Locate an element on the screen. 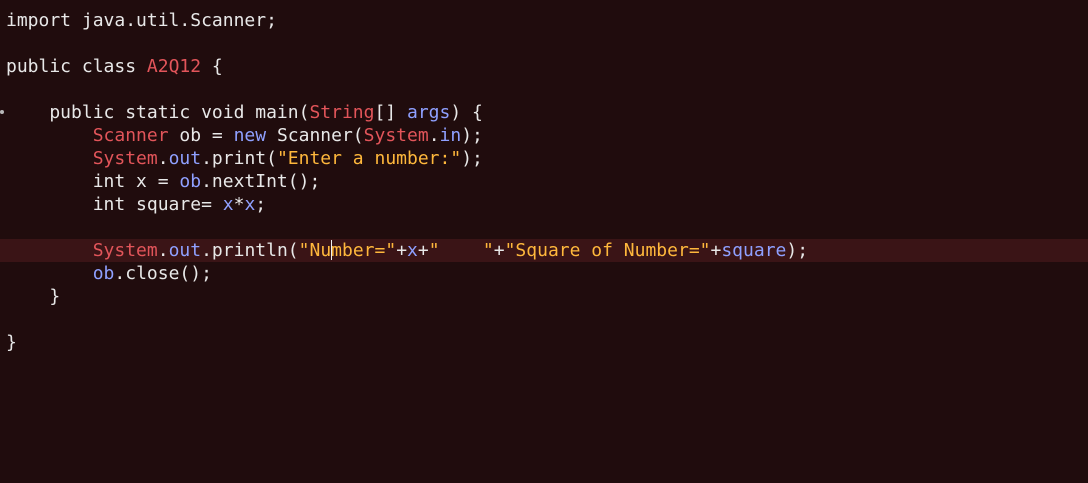 The height and width of the screenshot is (483, 1088). code-token: [] is located at coordinates (390, 112).